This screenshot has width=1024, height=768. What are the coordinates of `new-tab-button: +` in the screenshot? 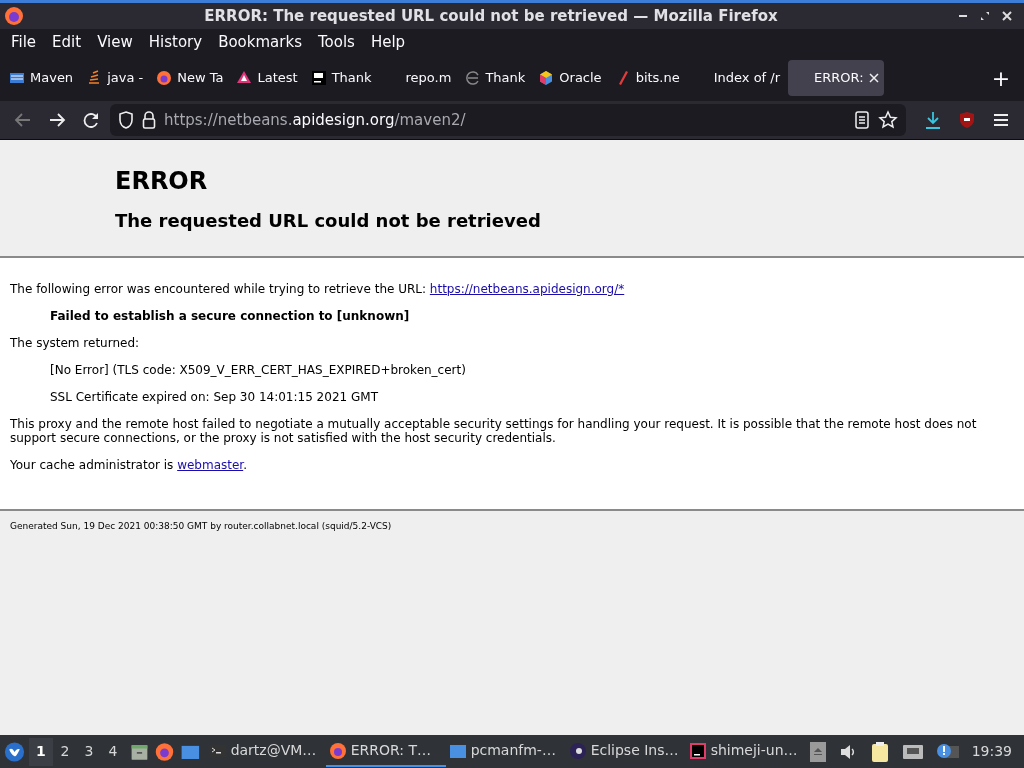 It's located at (1001, 78).